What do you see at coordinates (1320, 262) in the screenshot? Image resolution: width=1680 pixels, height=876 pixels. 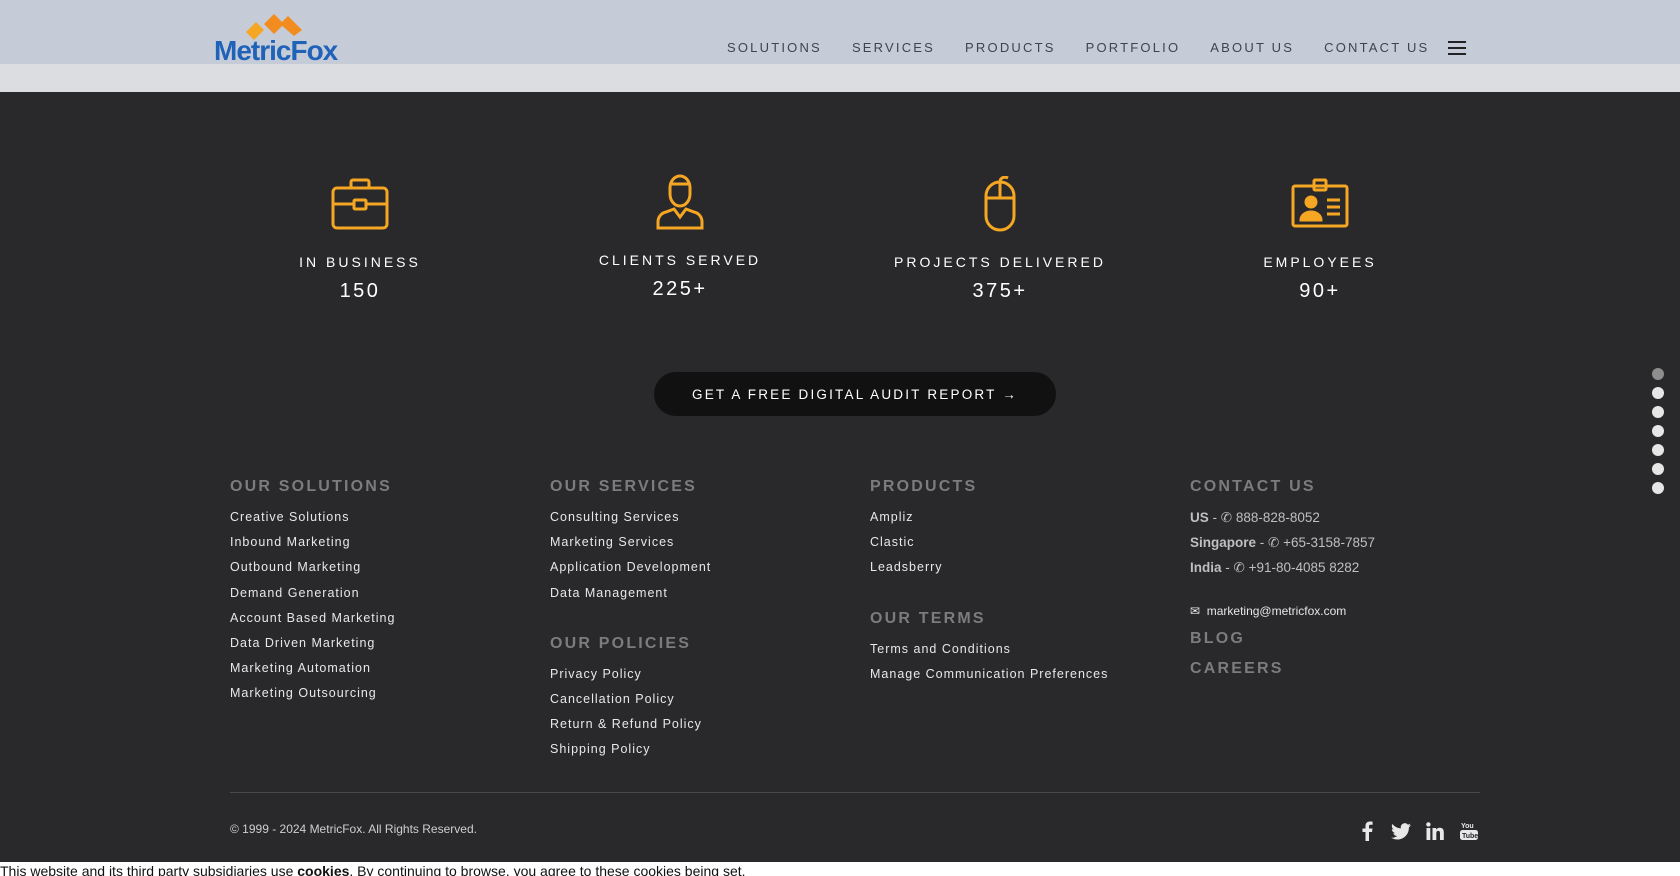 I see `stat-label: EMPLOYEES` at bounding box center [1320, 262].